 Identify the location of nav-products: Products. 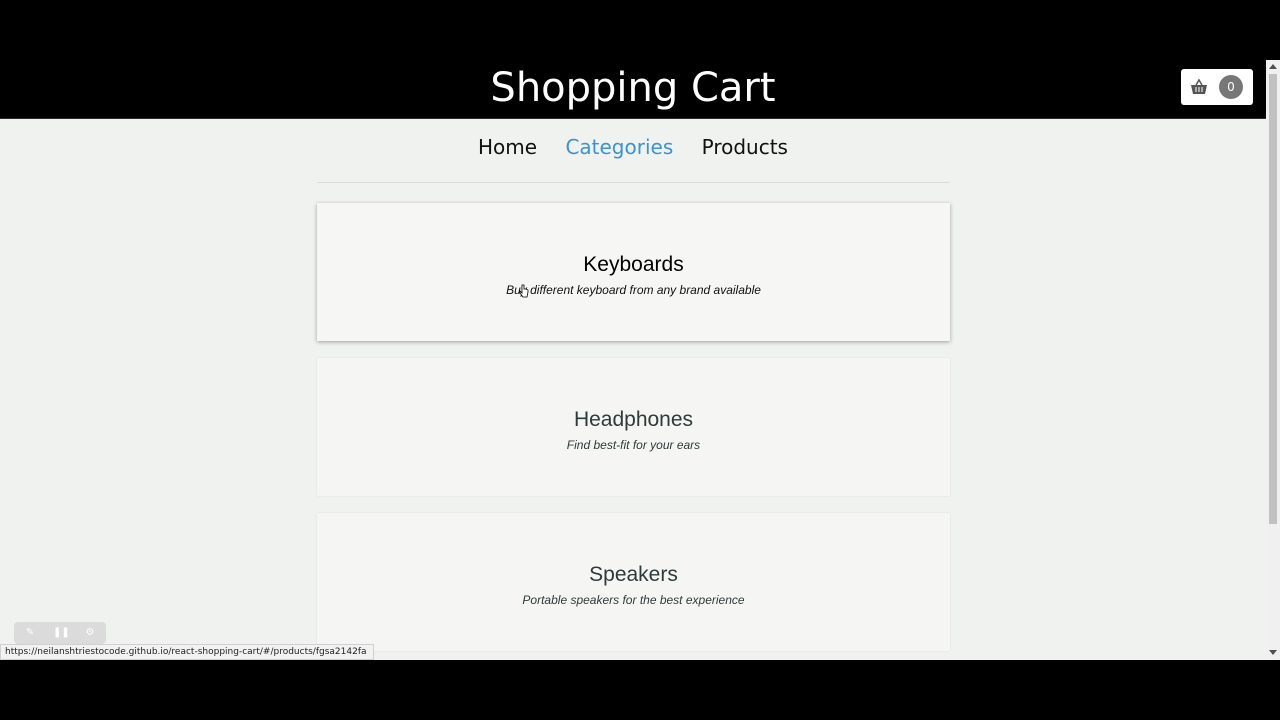
(745, 147).